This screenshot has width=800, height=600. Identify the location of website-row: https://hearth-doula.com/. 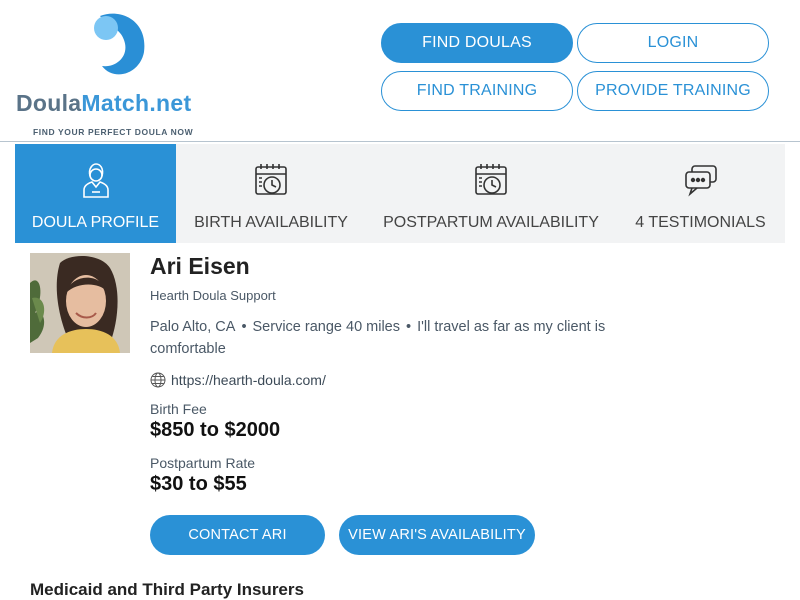
(238, 380).